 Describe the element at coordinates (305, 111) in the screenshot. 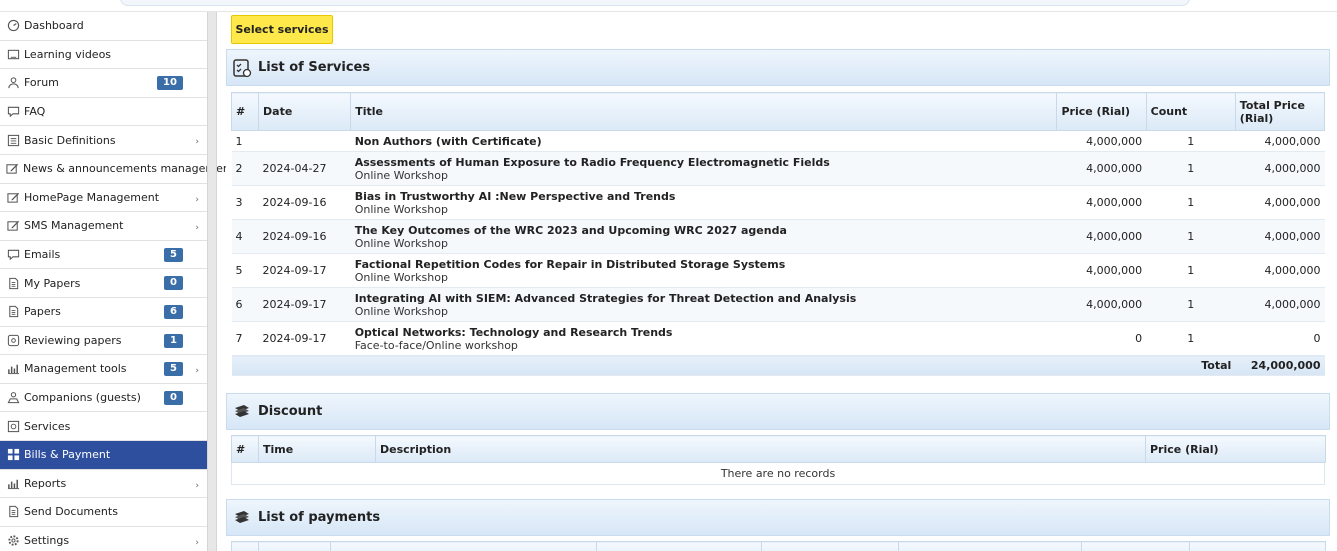

I see `col-date: Date` at that location.